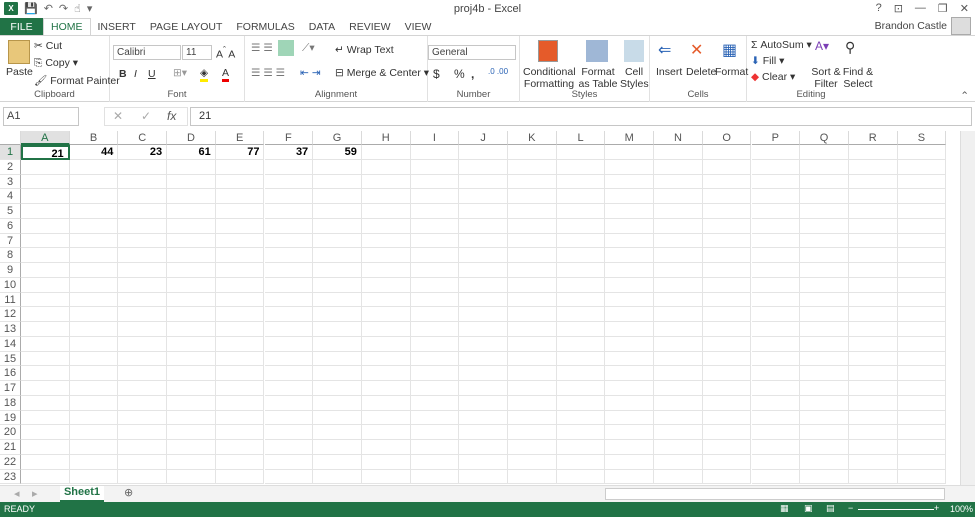 The height and width of the screenshot is (517, 975). What do you see at coordinates (94, 314) in the screenshot?
I see `cell-B12` at bounding box center [94, 314].